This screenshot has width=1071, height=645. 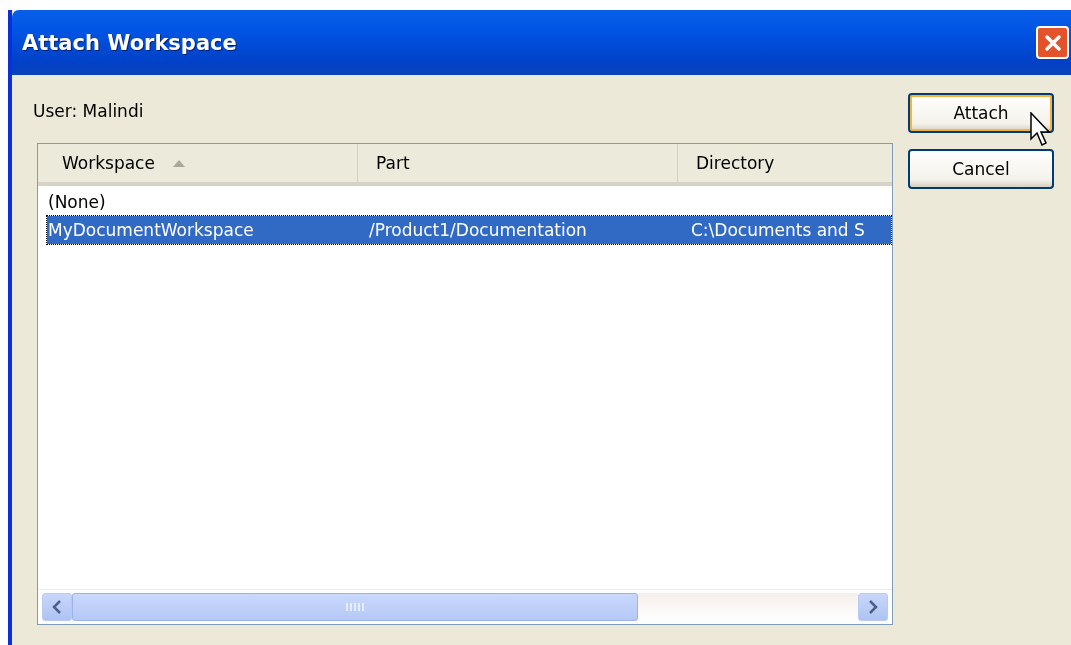 I want to click on window-title: Attach Workspace, so click(x=129, y=42).